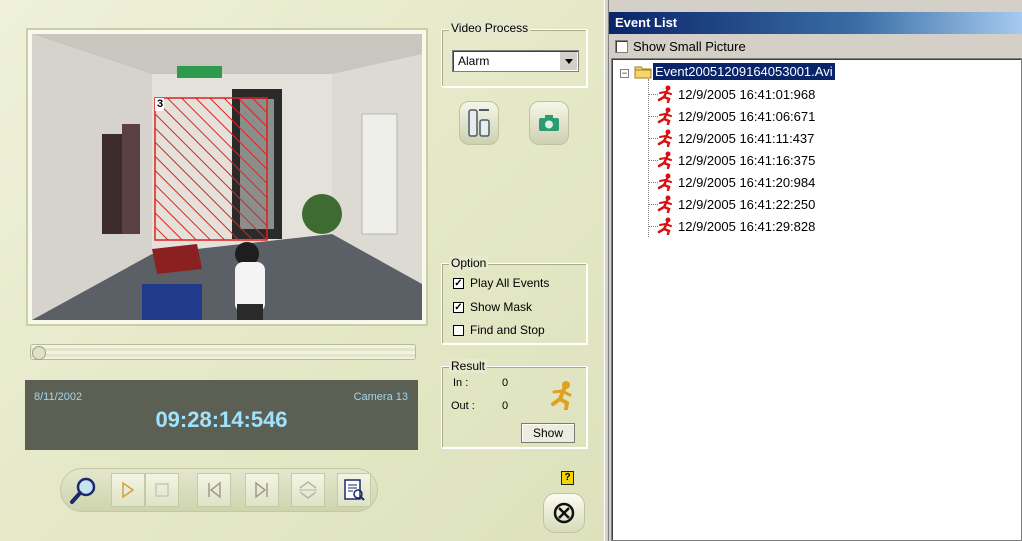 The width and height of the screenshot is (1022, 541). I want to click on event-timestamp: 12/9/2005 16:41:06:671, so click(747, 116).